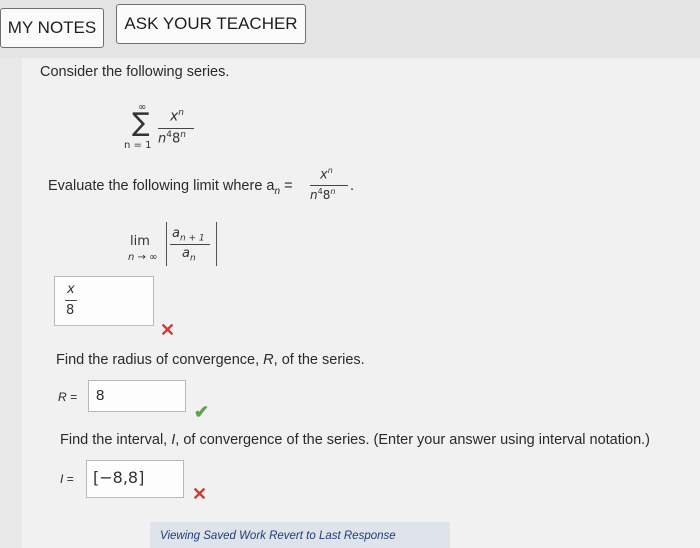 This screenshot has width=700, height=548. I want to click on limit-prompt: Evaluate the following limit where an =, so click(170, 187).